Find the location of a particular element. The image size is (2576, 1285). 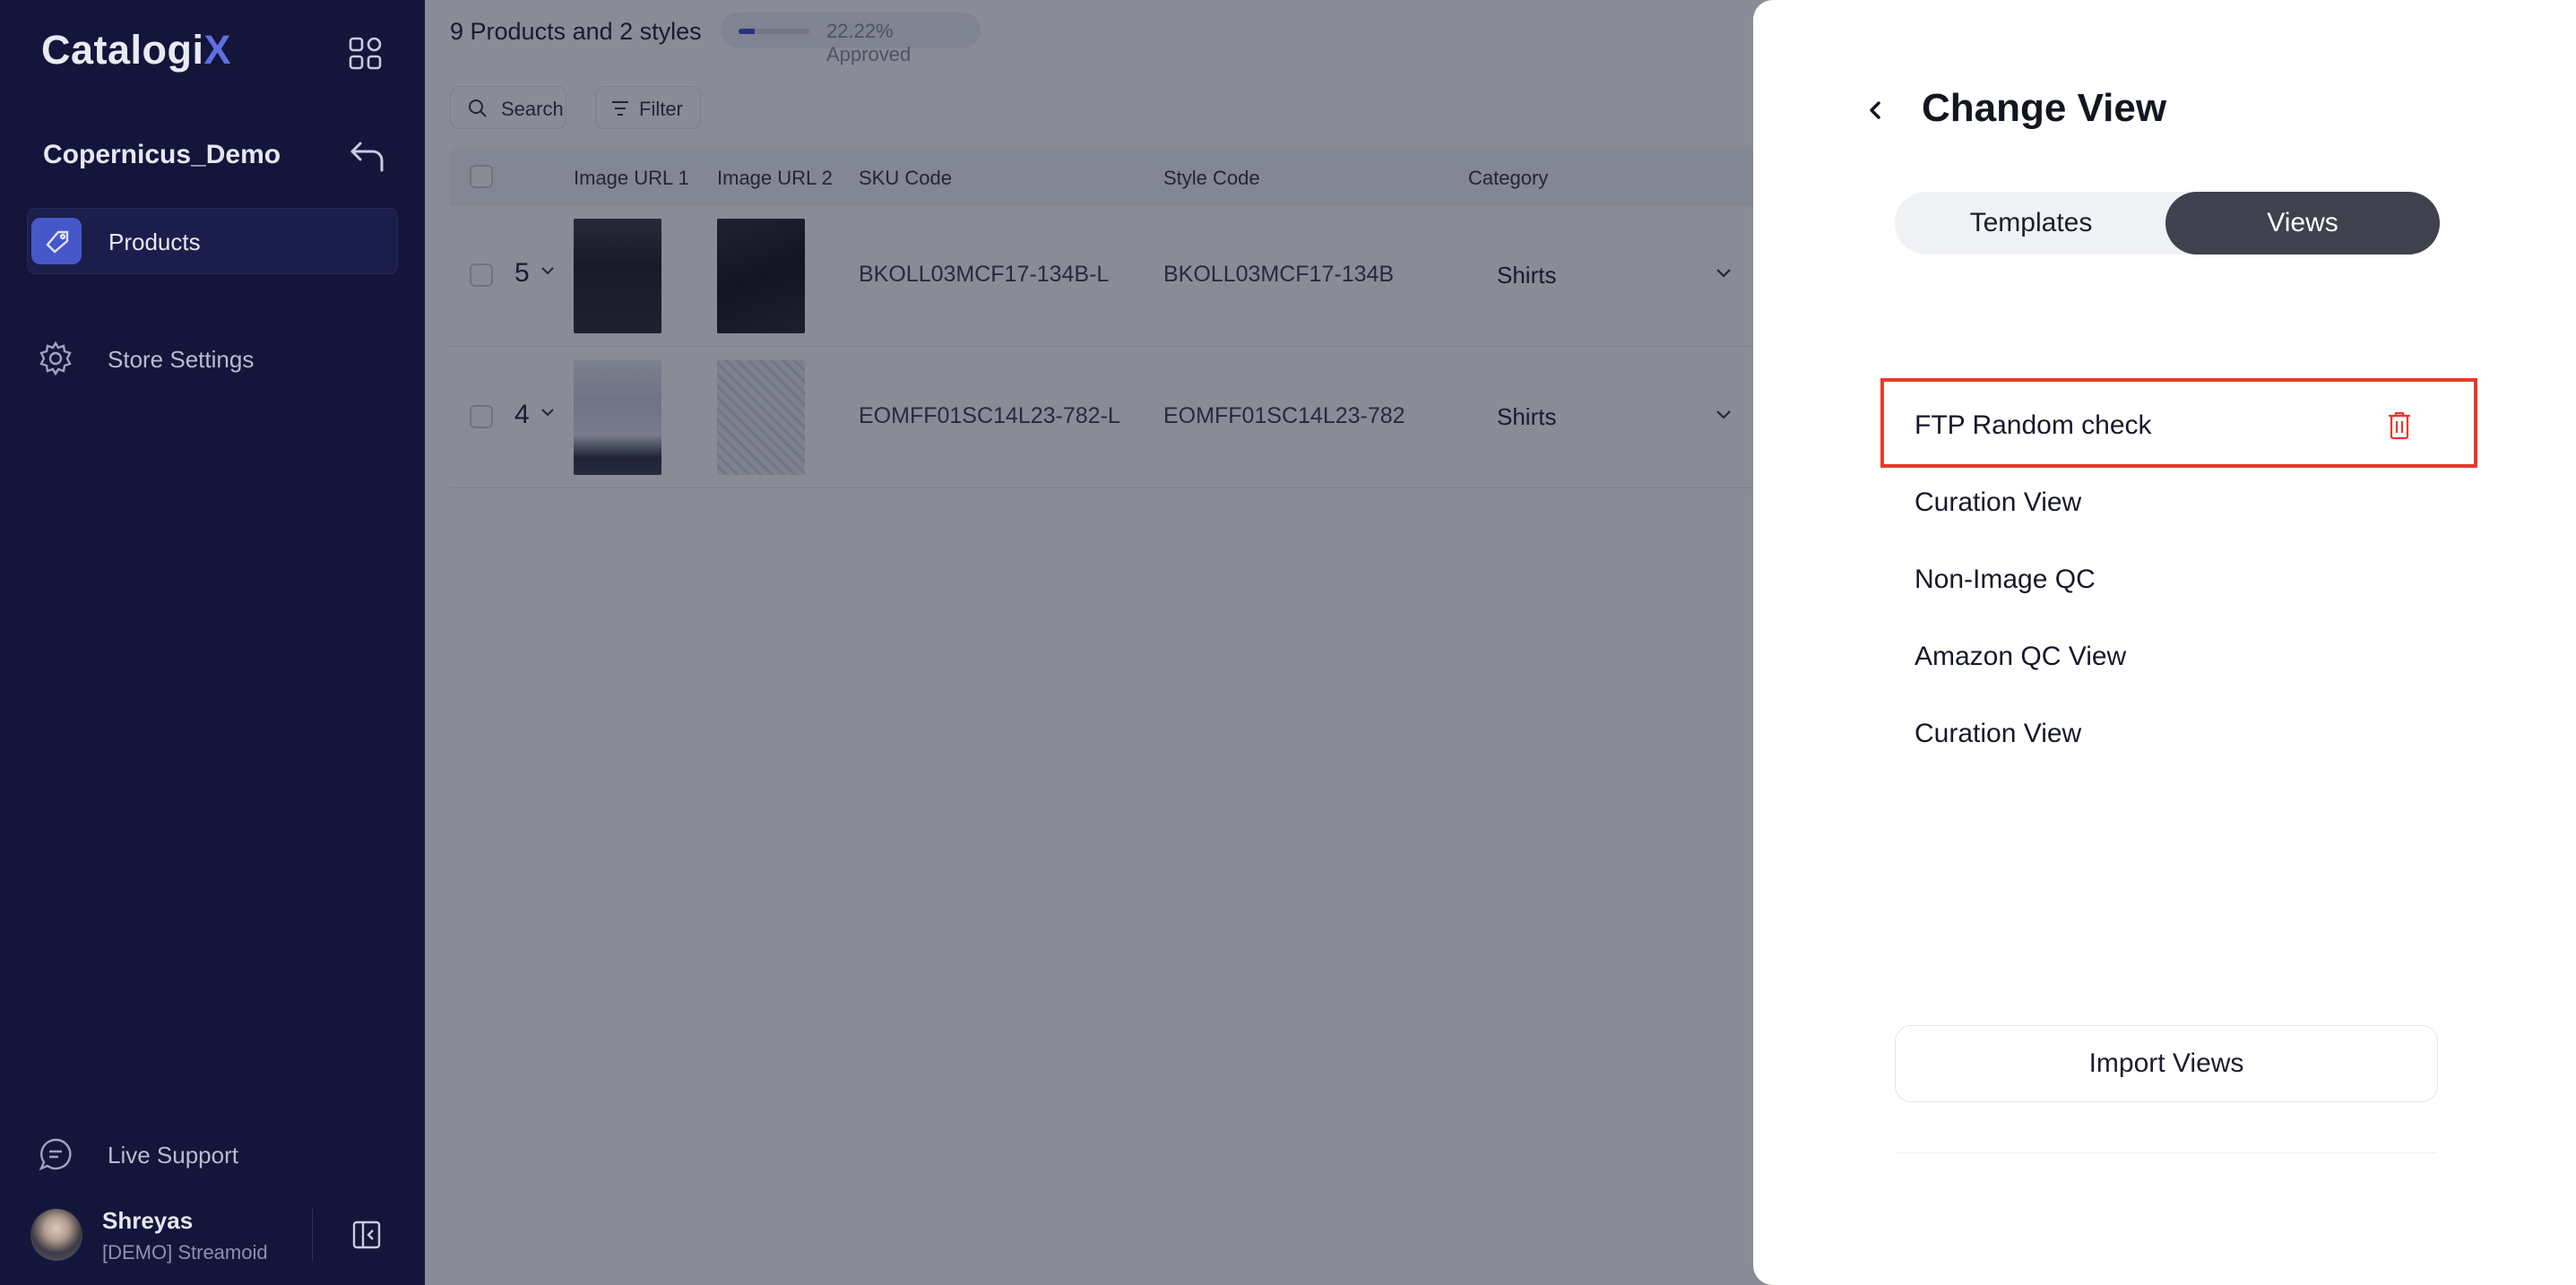

progress-fill is located at coordinates (747, 31).